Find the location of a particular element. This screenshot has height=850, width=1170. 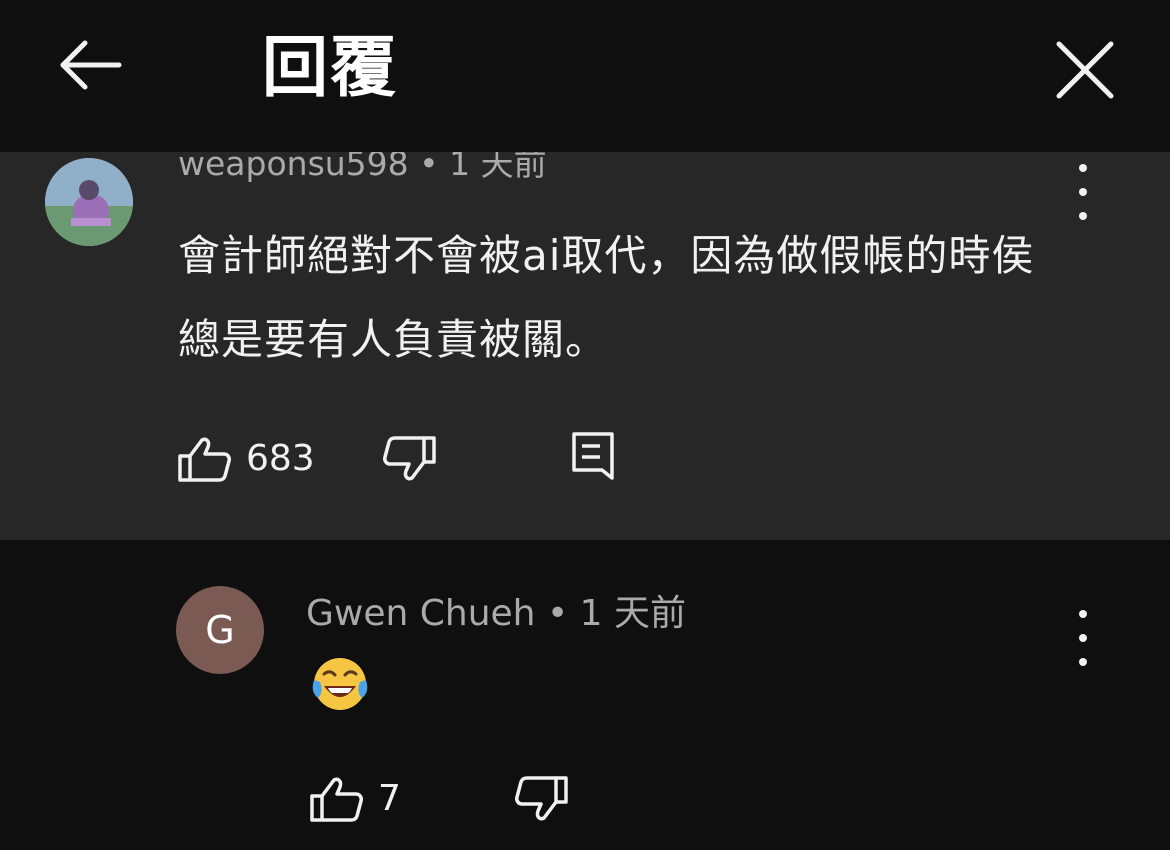

face-with-tears-of-joy-icon is located at coordinates (340, 684).